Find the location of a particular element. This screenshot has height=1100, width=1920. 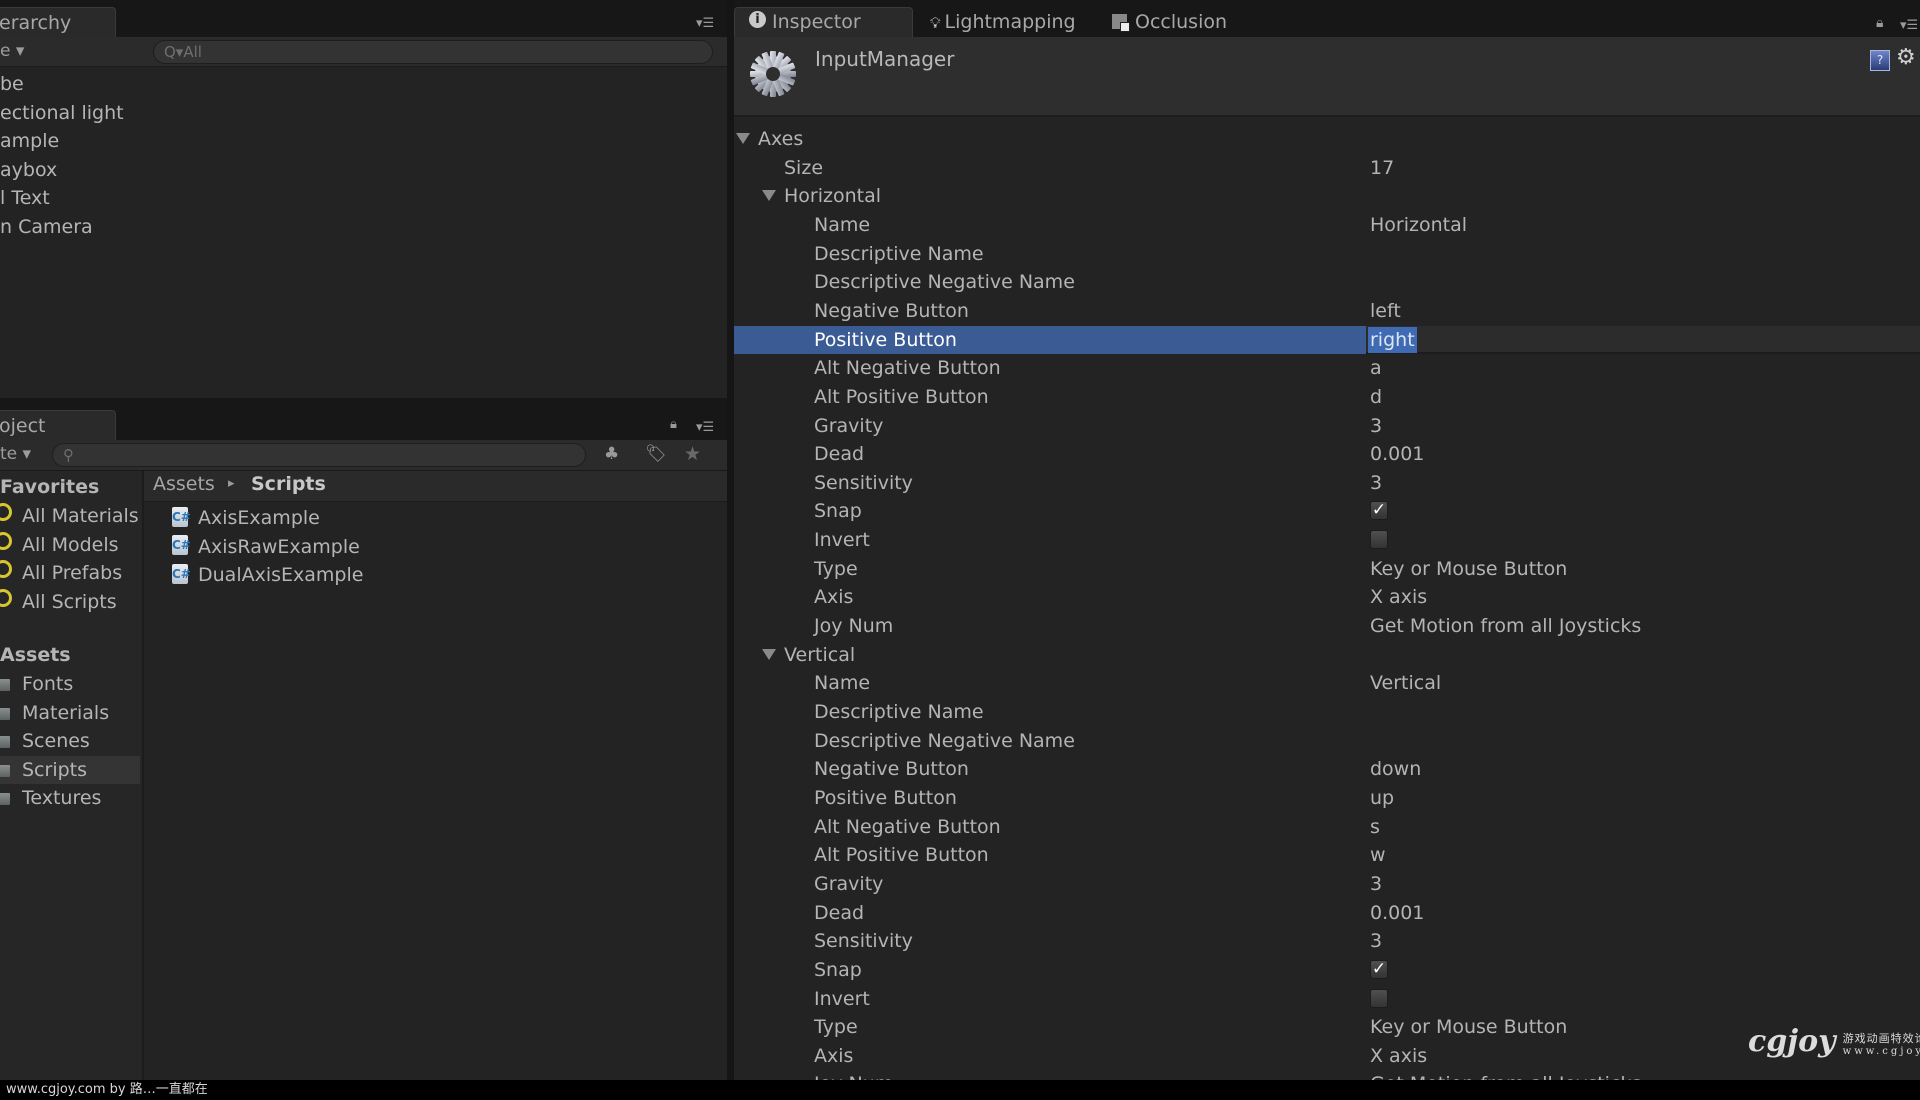

property-row: Joy Num Get Motion from all Joysticks is located at coordinates (1327, 626).